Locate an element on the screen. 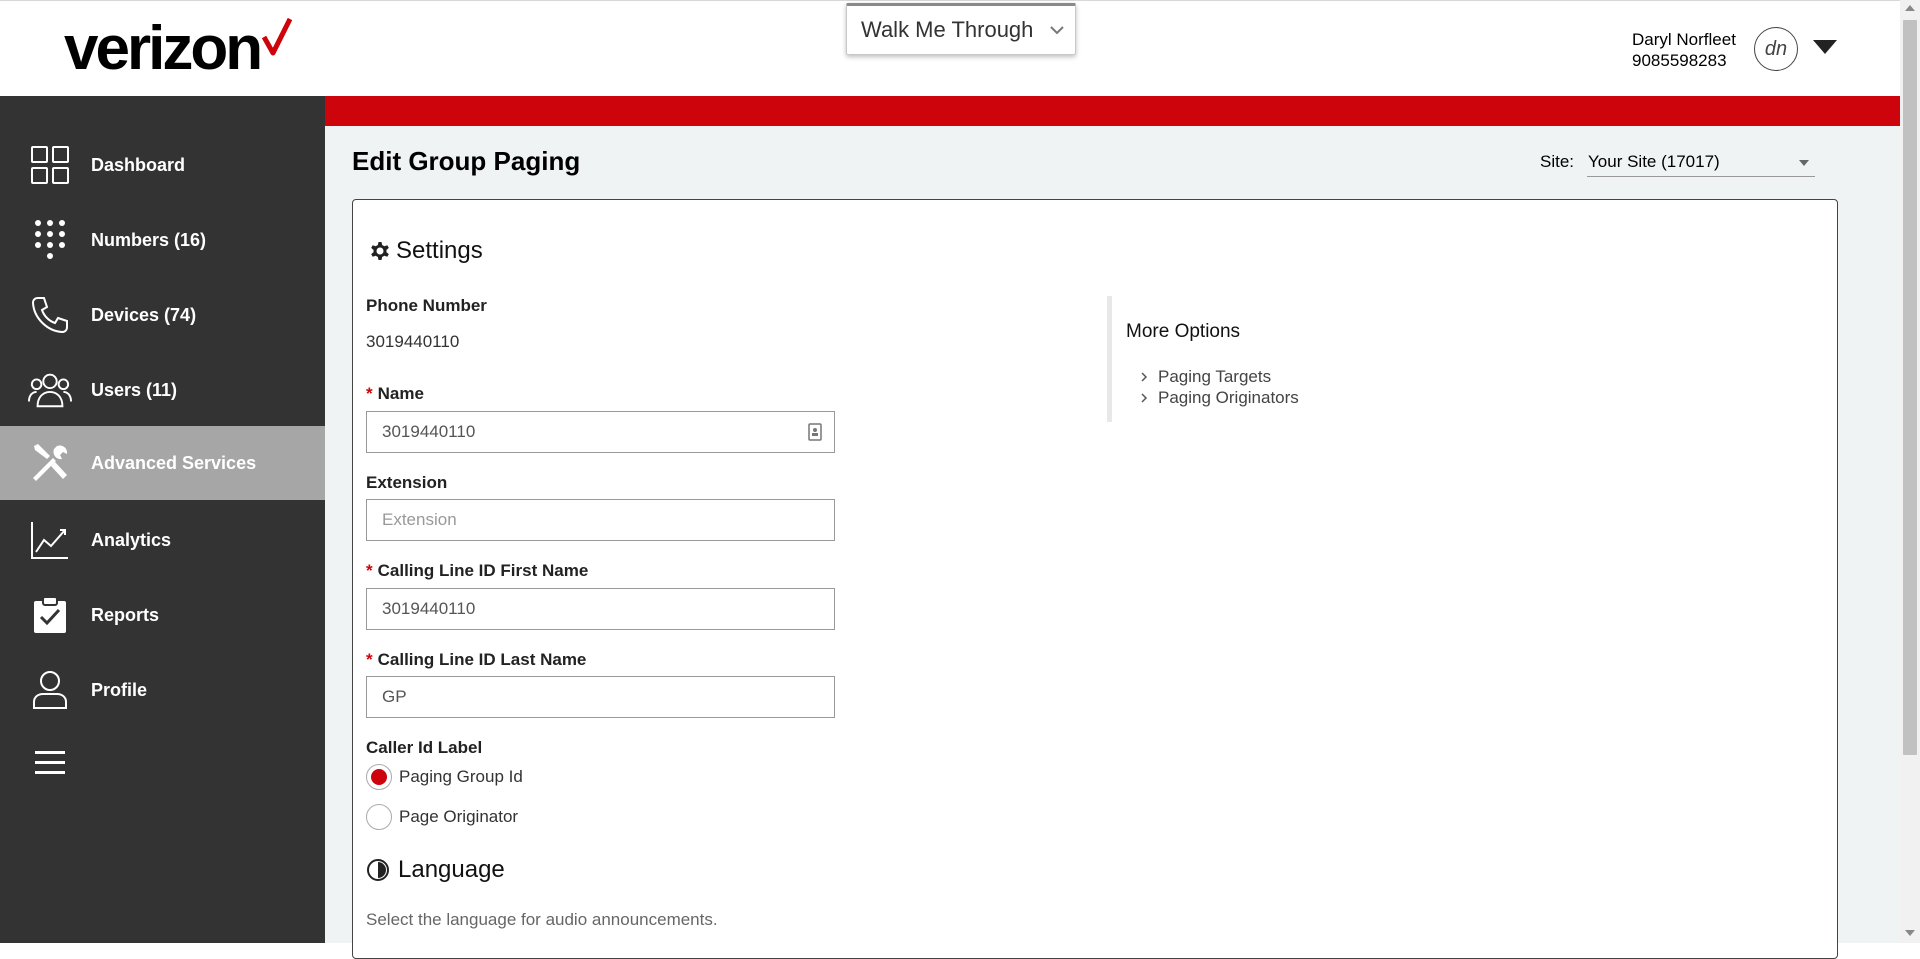 The height and width of the screenshot is (959, 1920). phone-icon is located at coordinates (50, 315).